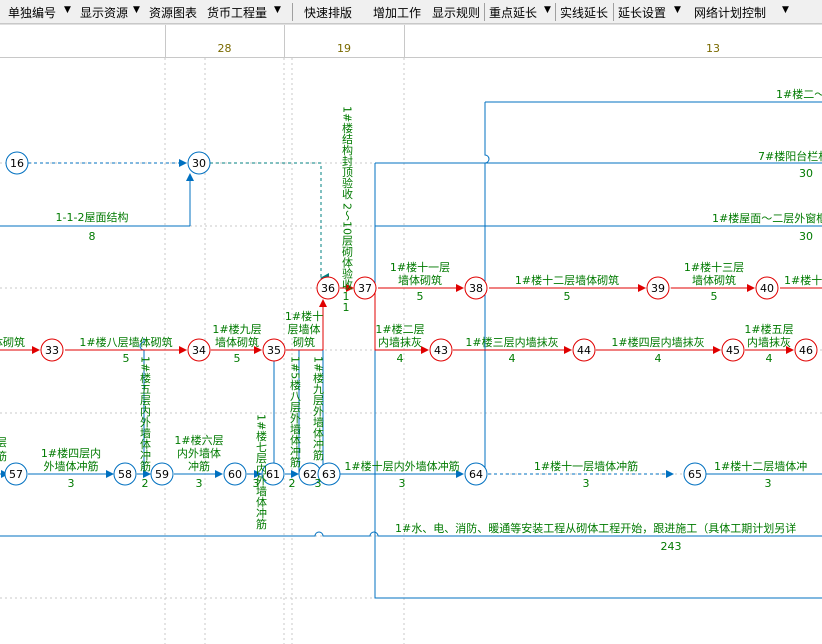  I want to click on svg-text: 35, so click(274, 350).